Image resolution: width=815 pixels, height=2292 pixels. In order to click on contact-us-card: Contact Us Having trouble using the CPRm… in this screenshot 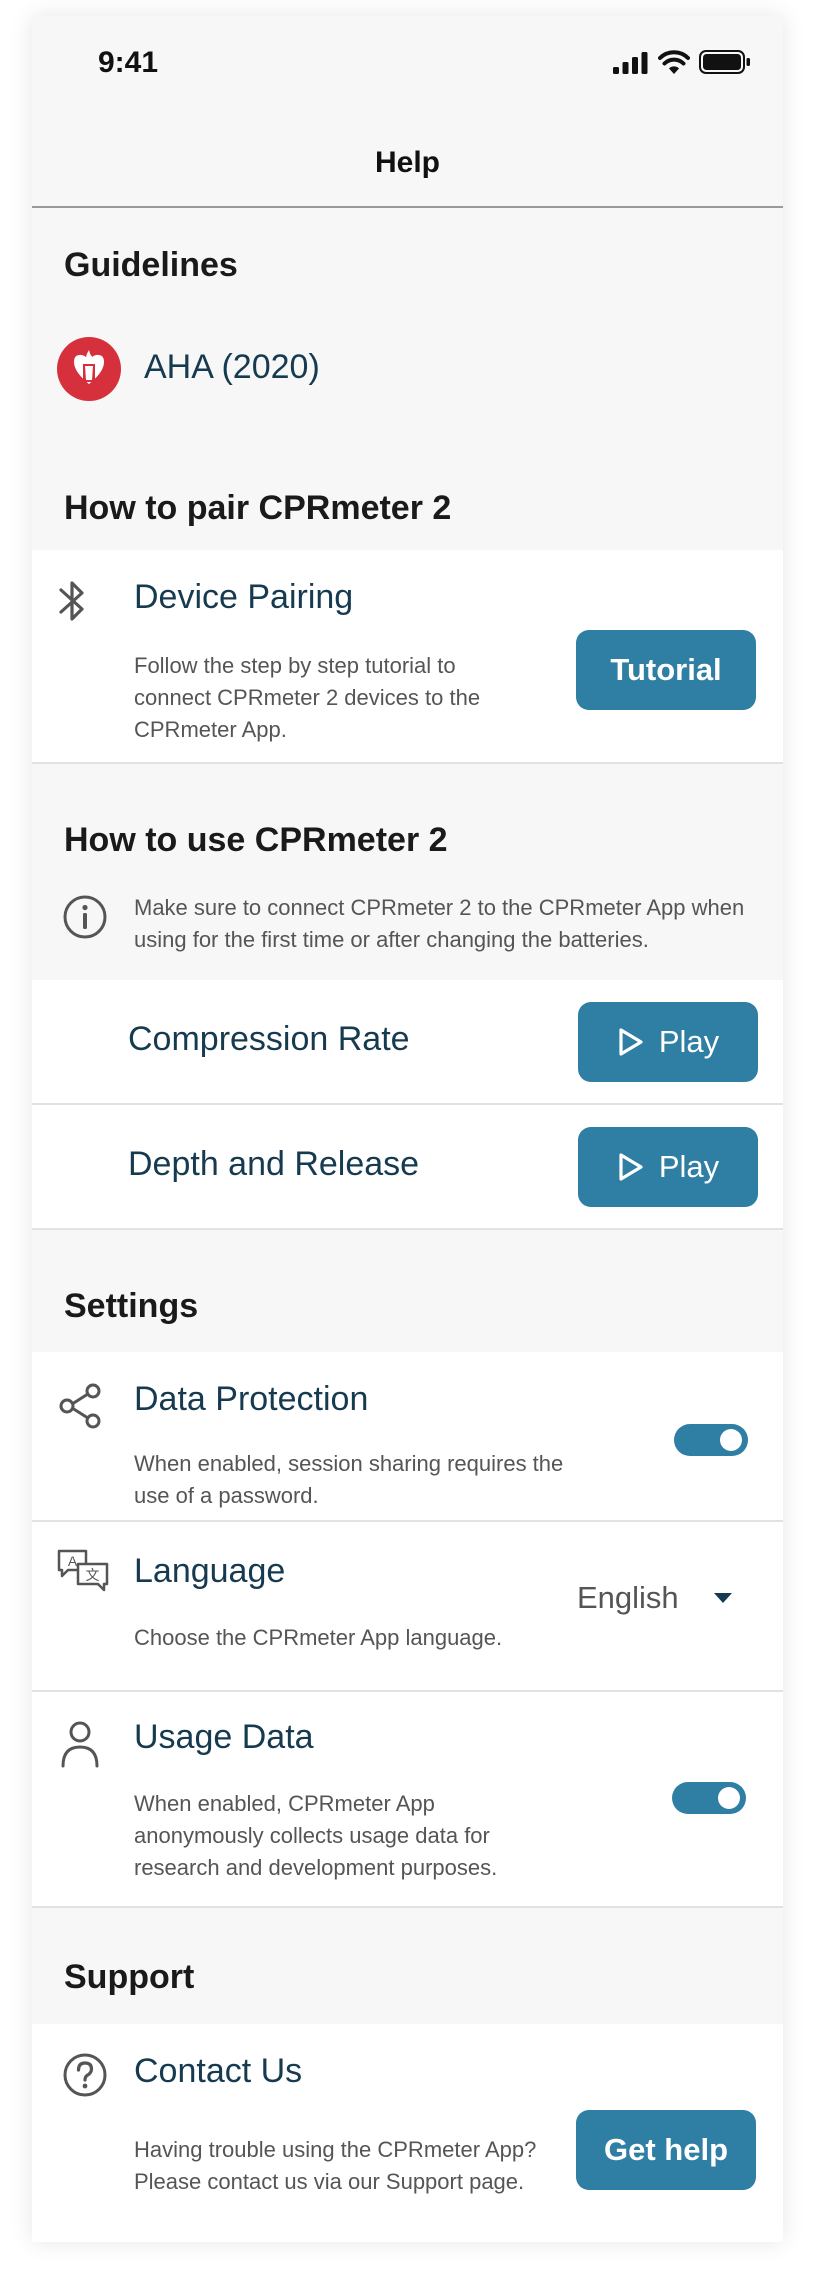, I will do `click(407, 2133)`.